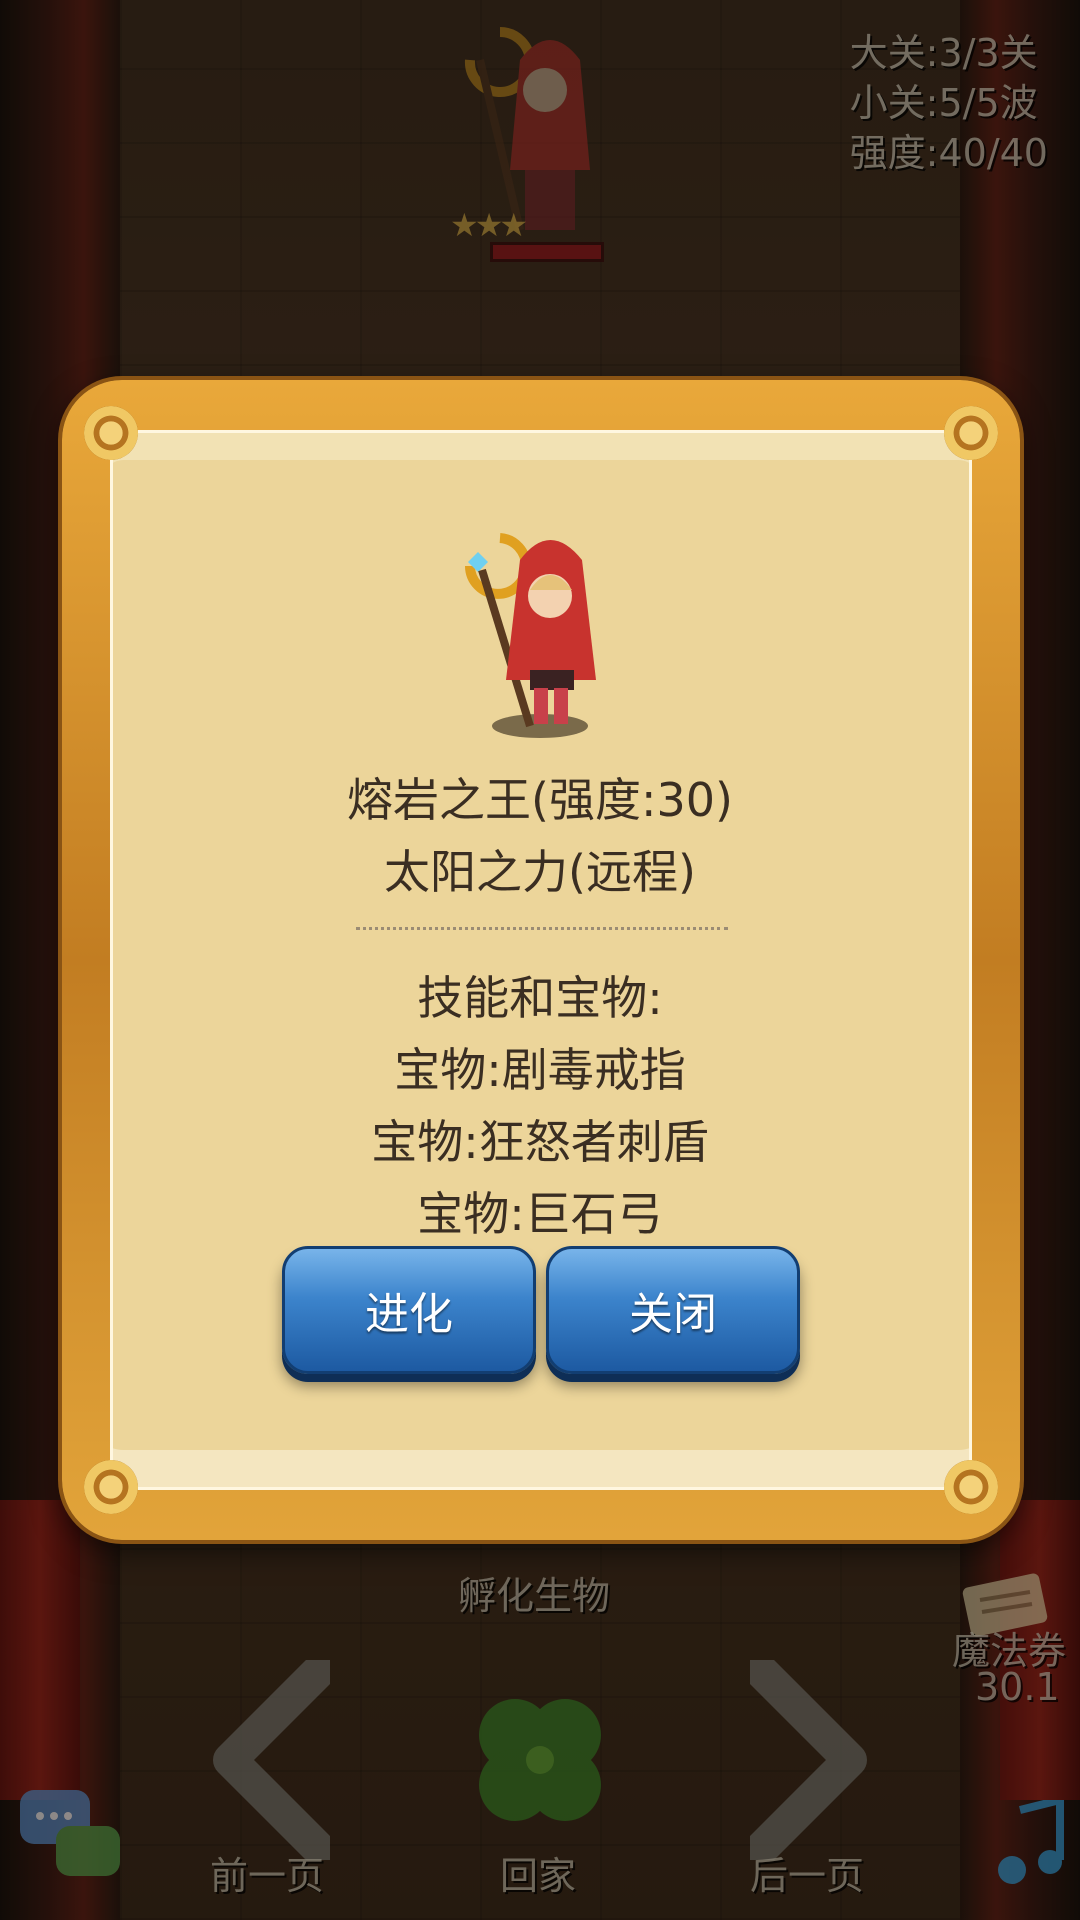 This screenshot has width=1080, height=1920. Describe the element at coordinates (540, 1142) in the screenshot. I see `treasure-item: 宝物:狂怒者刺盾` at that location.